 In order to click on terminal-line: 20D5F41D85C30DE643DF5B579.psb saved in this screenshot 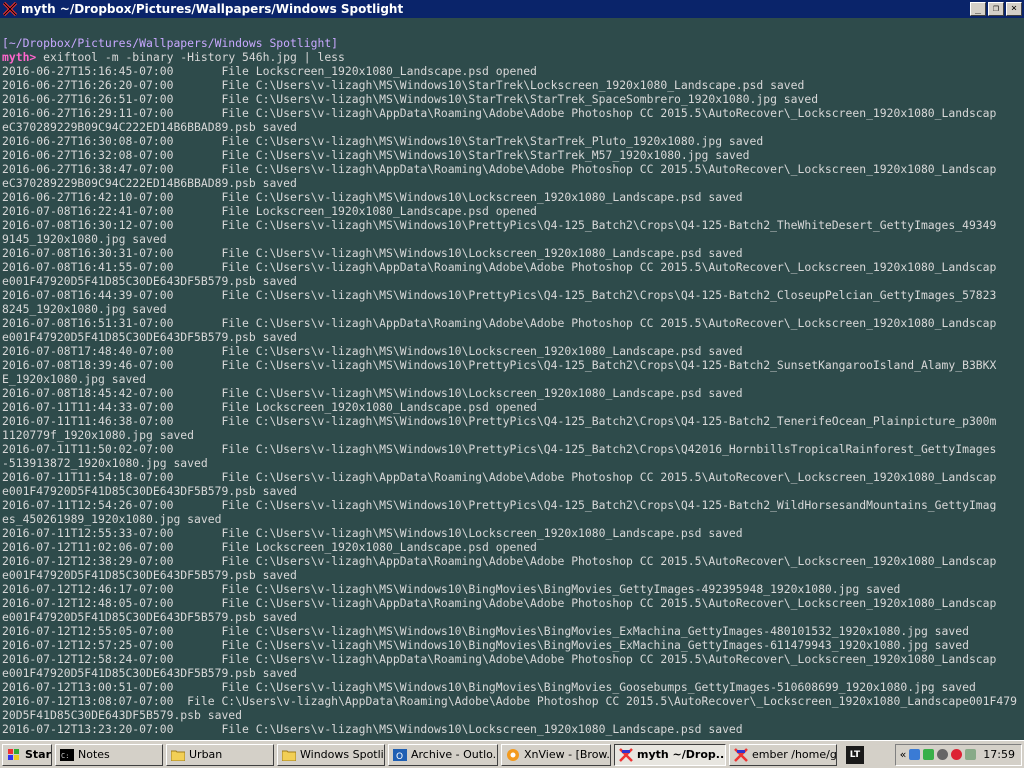, I will do `click(122, 715)`.